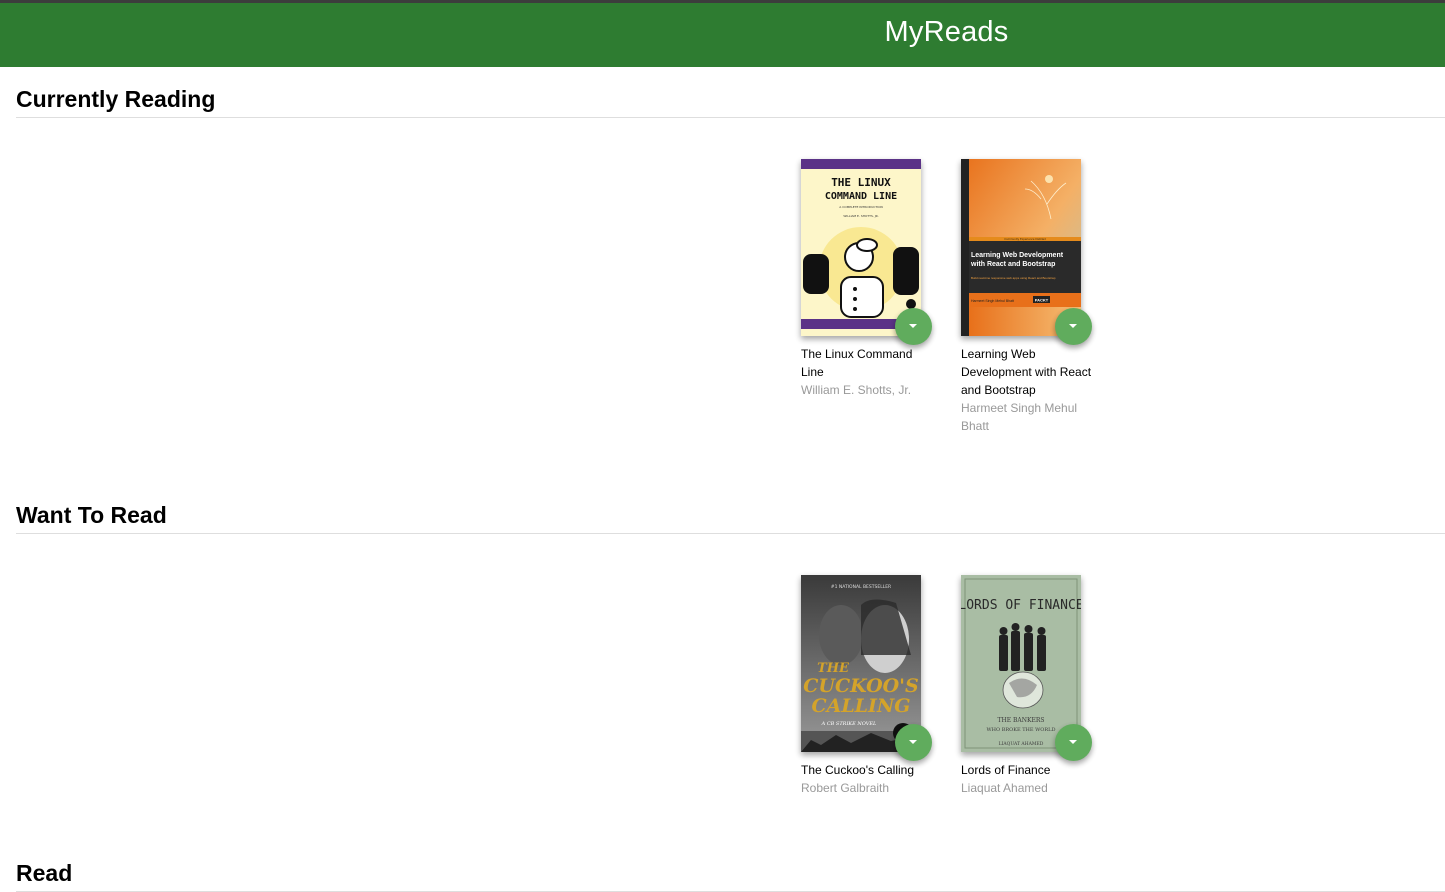 The width and height of the screenshot is (1445, 892). I want to click on svg-text: CUCKOO'S, so click(860, 686).